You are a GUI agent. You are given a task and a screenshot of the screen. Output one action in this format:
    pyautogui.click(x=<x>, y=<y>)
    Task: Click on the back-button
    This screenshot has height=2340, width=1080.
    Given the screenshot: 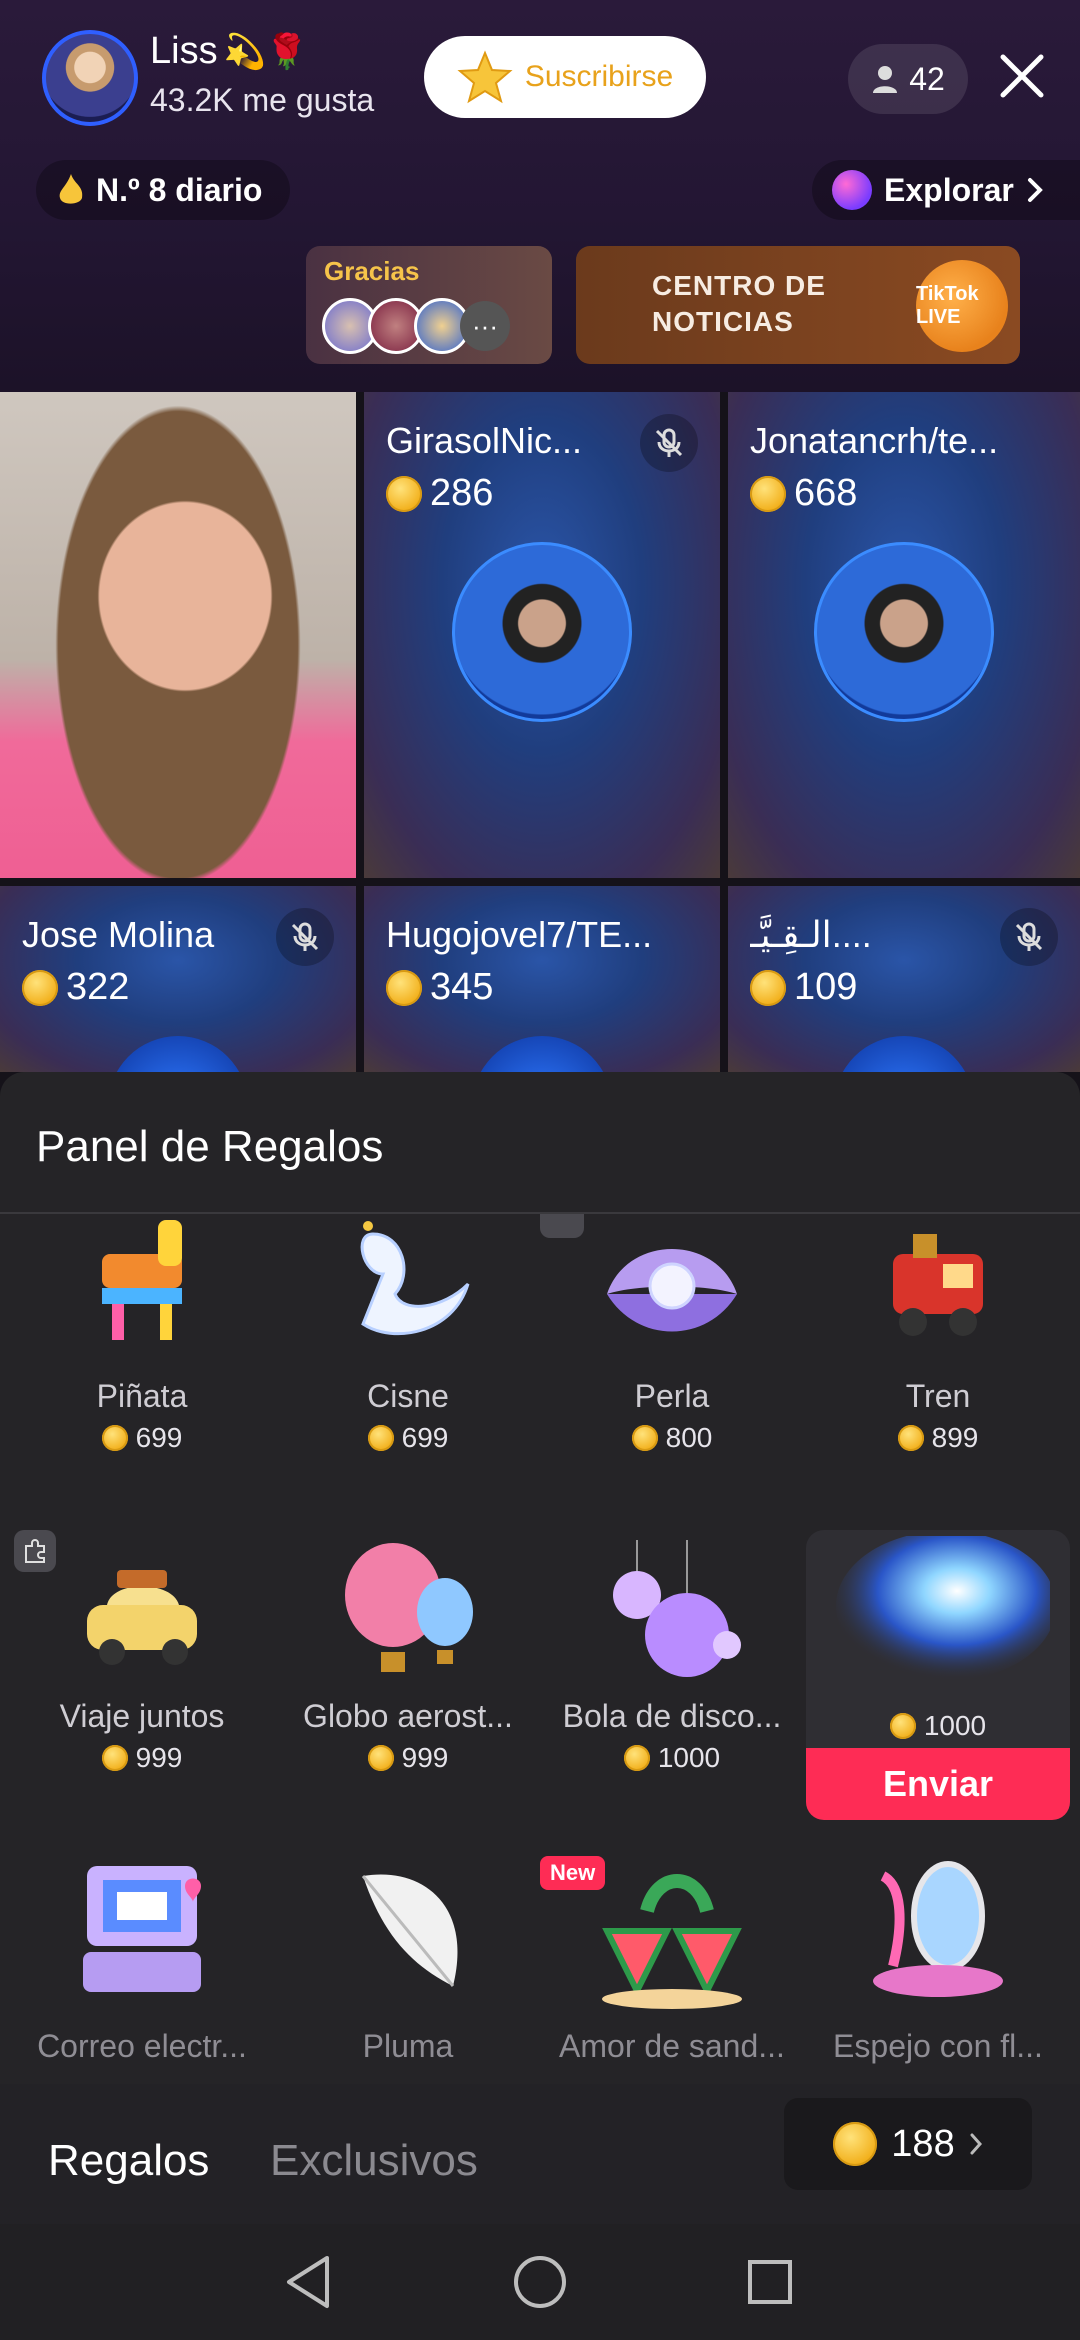 What is the action you would take?
    pyautogui.click(x=308, y=2282)
    